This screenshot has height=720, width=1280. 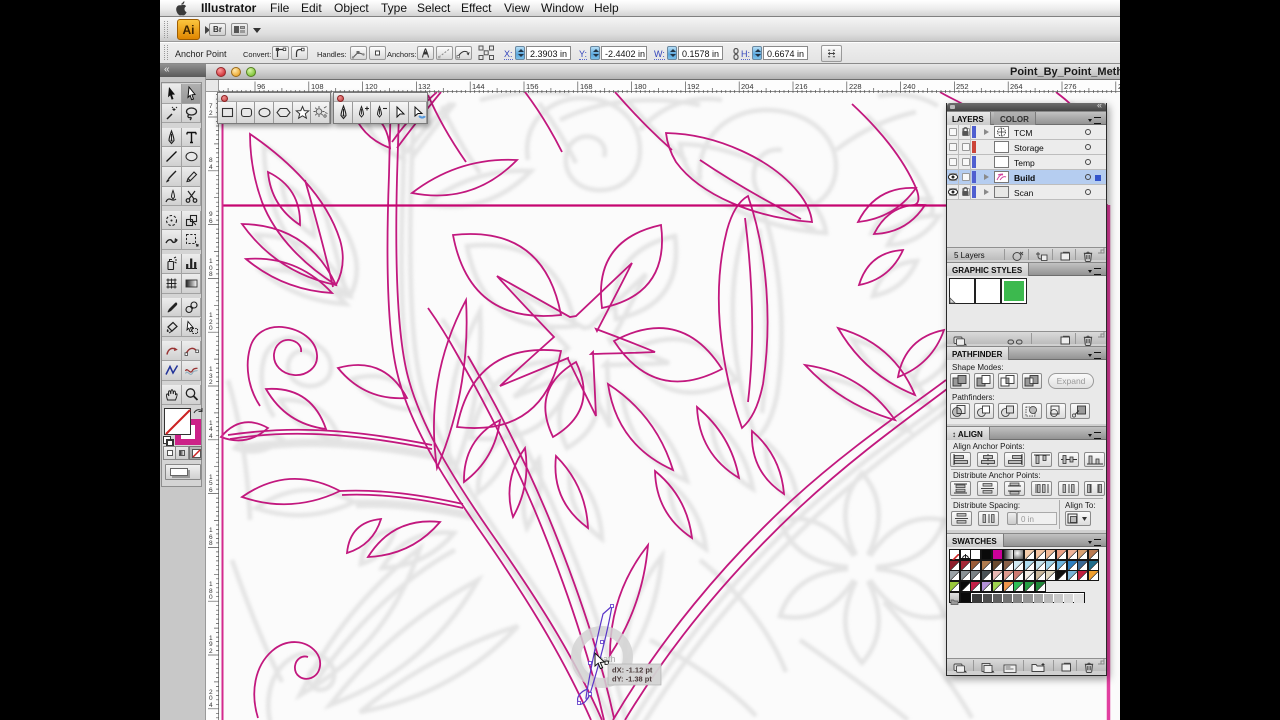 I want to click on svg-text: 96, so click(x=261, y=86).